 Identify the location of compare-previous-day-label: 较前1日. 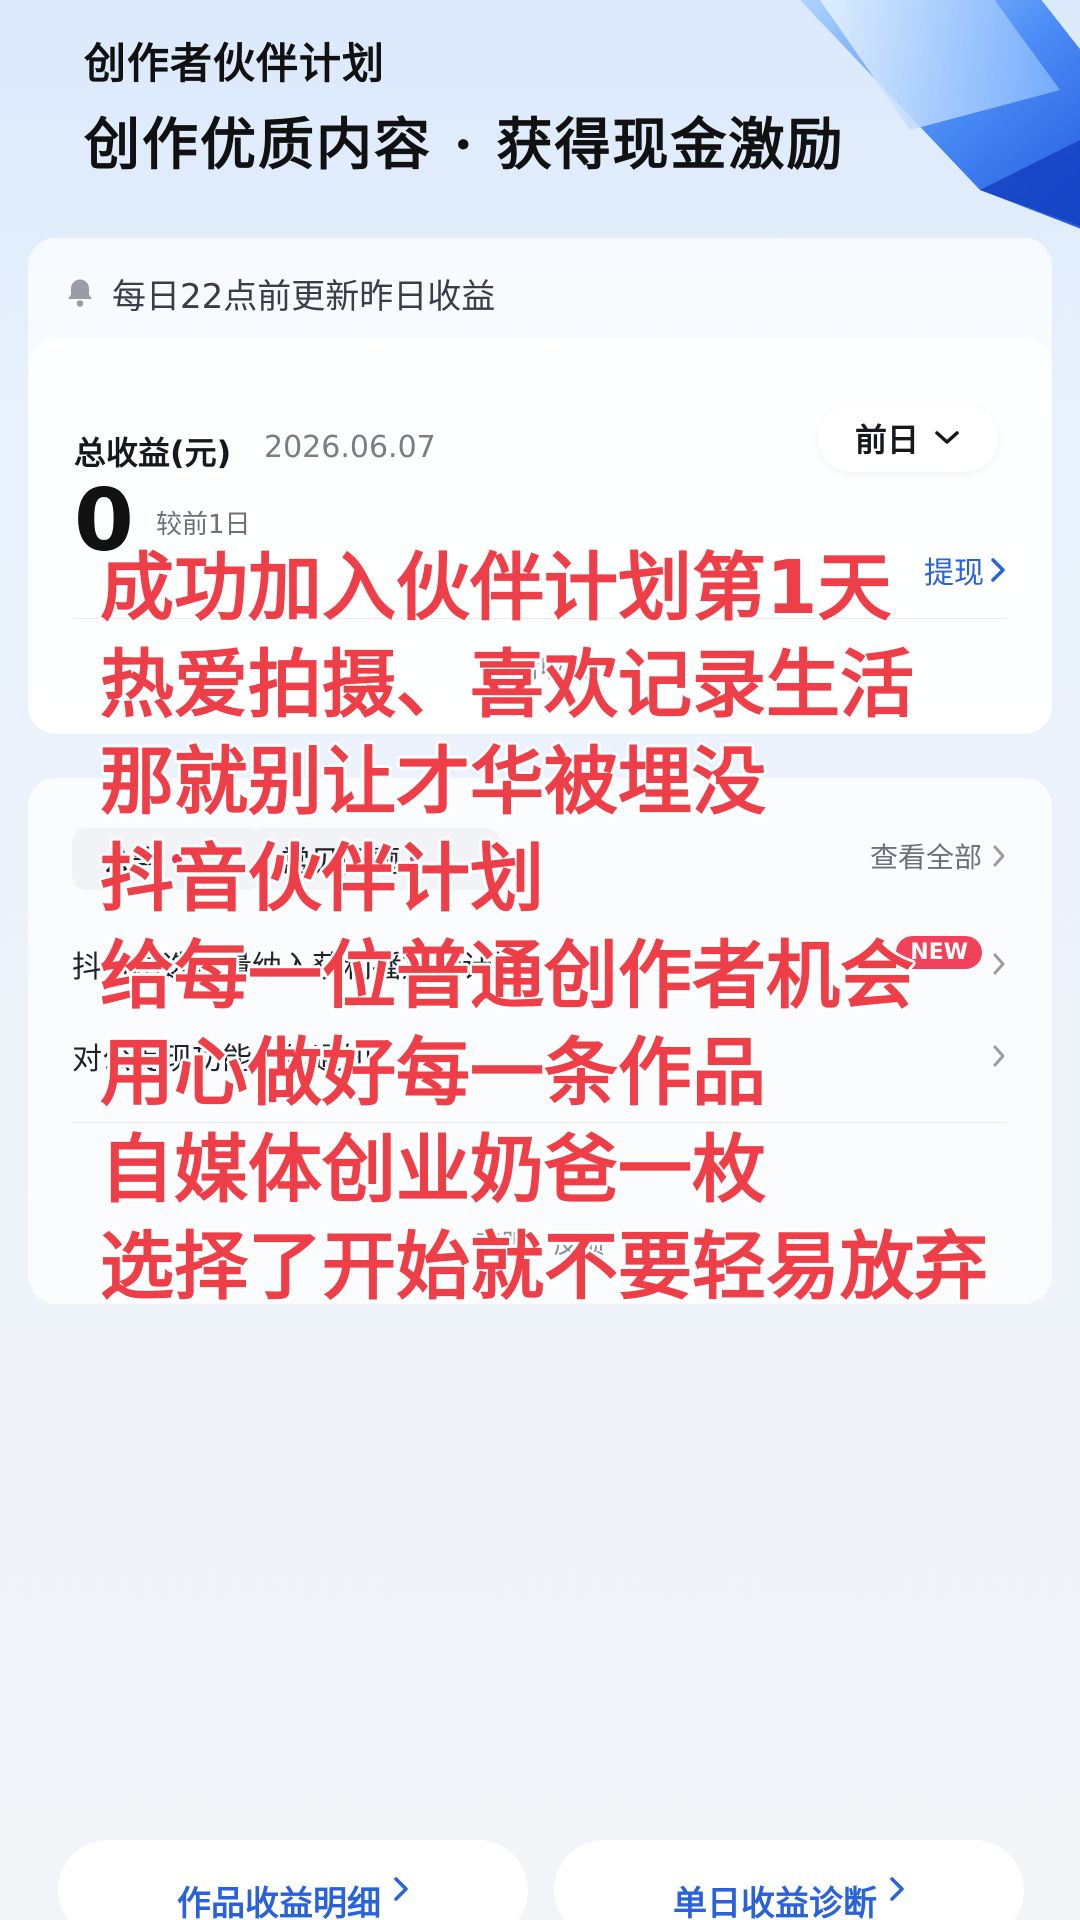
(203, 525).